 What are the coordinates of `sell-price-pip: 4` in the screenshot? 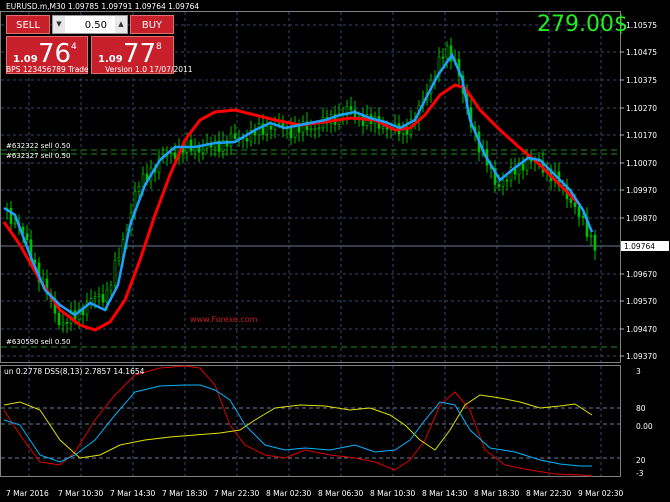 It's located at (74, 47).